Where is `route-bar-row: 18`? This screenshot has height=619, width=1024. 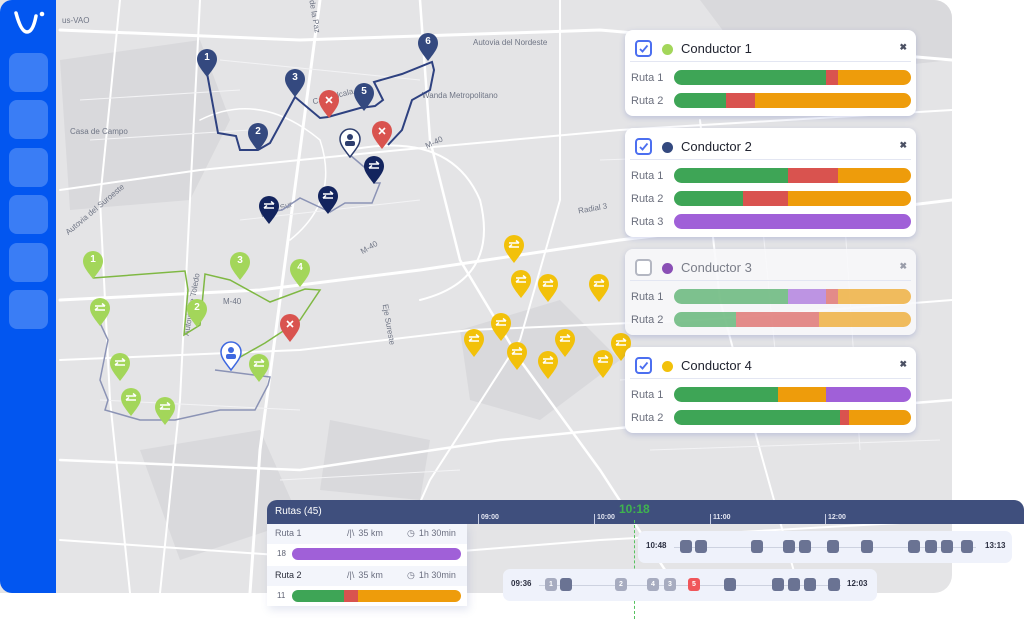
route-bar-row: 18 is located at coordinates (367, 554).